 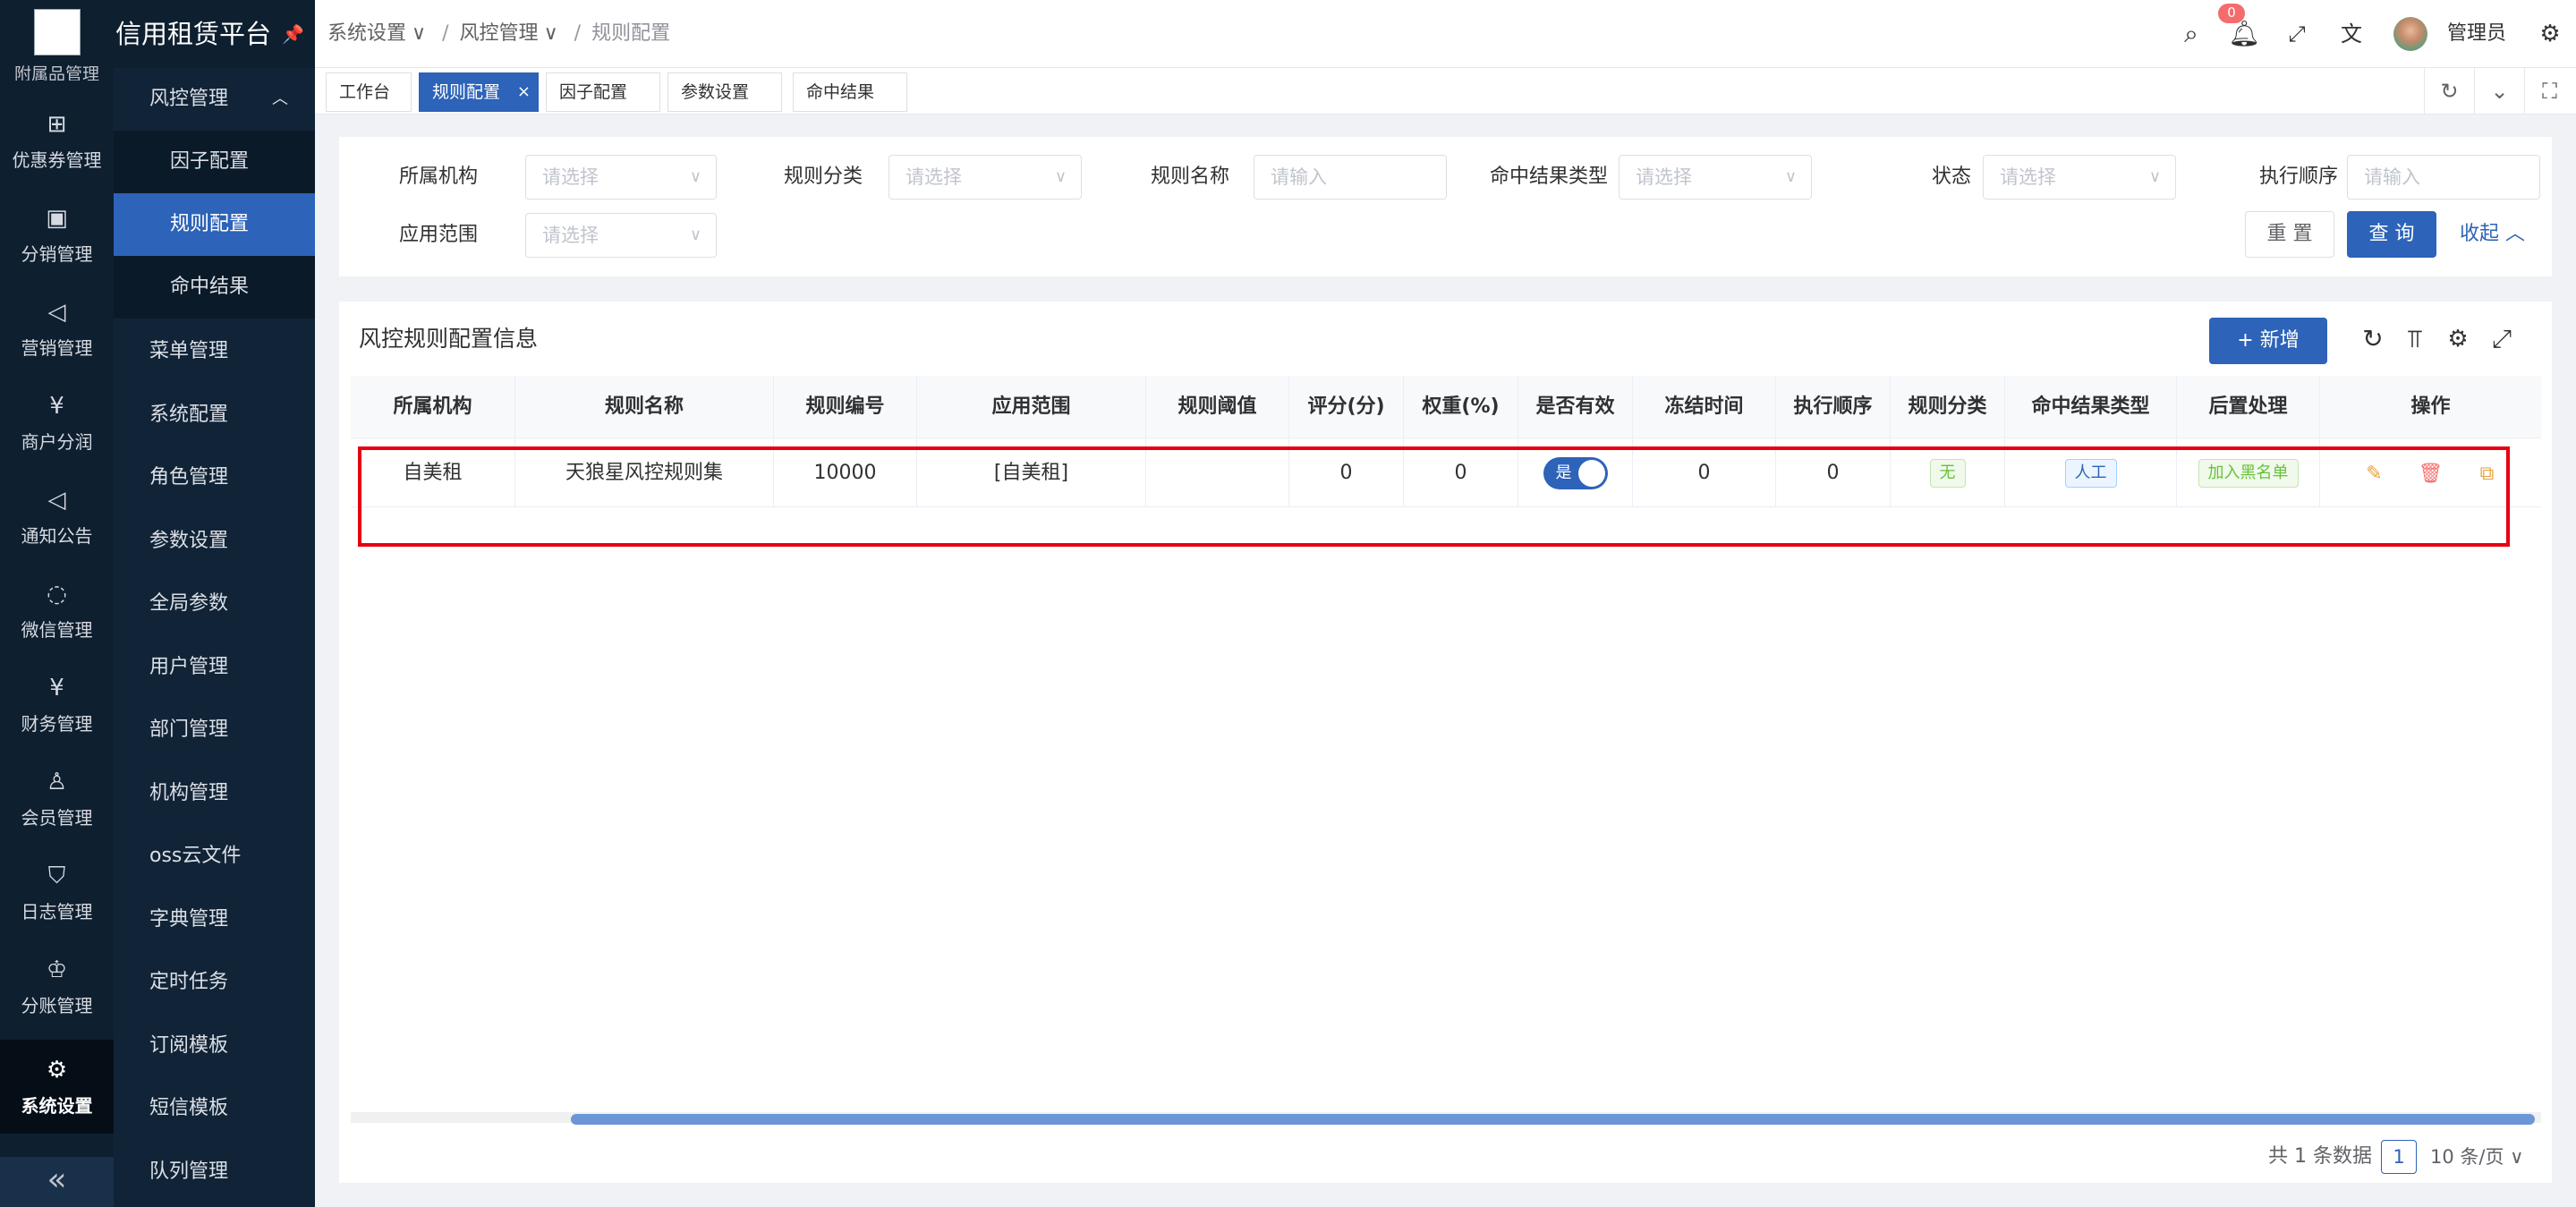 What do you see at coordinates (369, 92) in the screenshot?
I see `tab-workbench: 工作台` at bounding box center [369, 92].